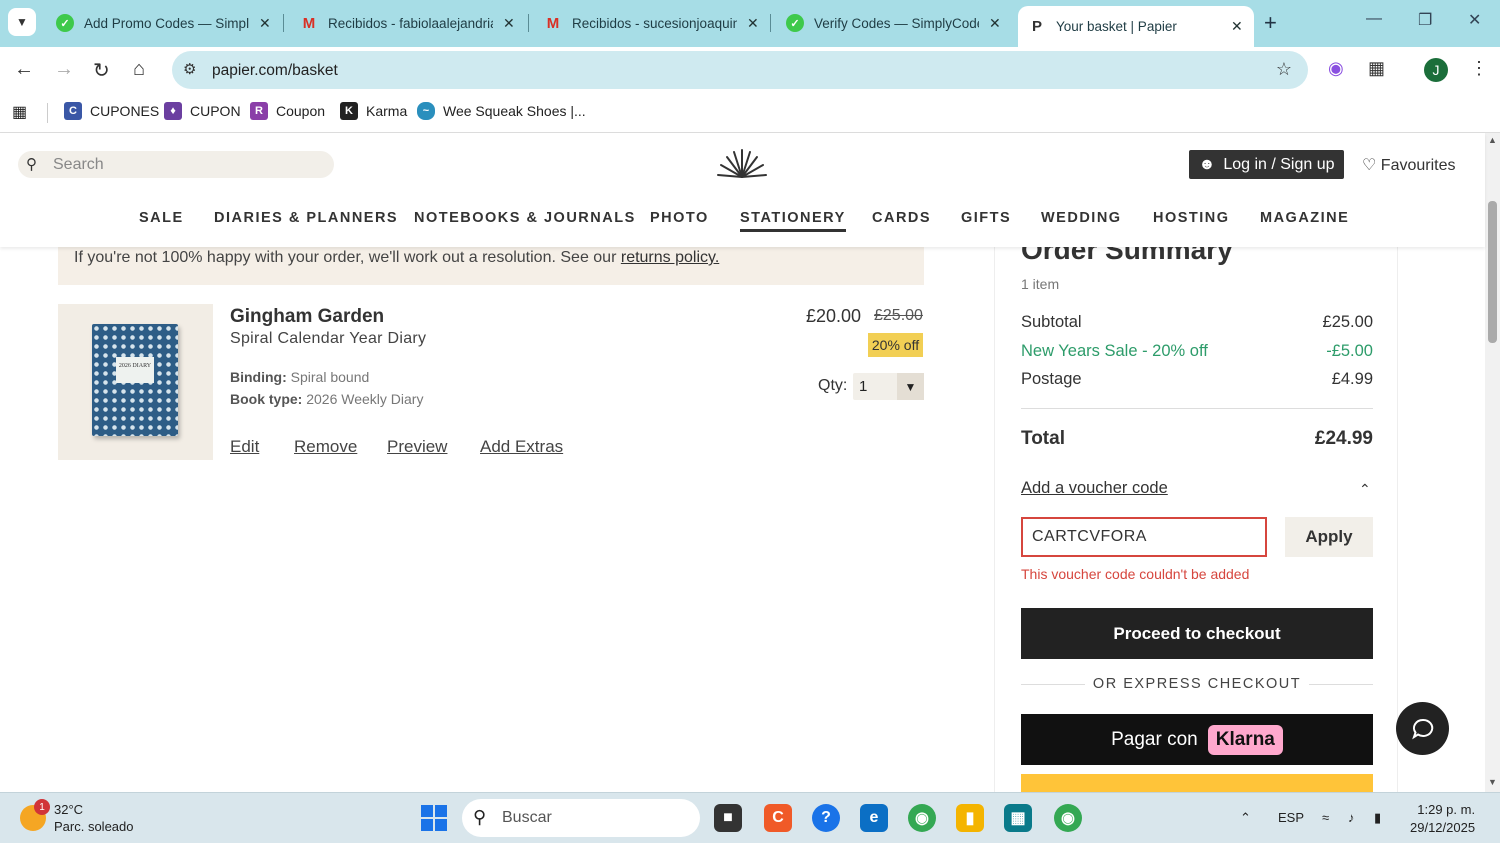  Describe the element at coordinates (306, 218) in the screenshot. I see `nav-diaries-planners: DIARIES & PLANNERS` at that location.